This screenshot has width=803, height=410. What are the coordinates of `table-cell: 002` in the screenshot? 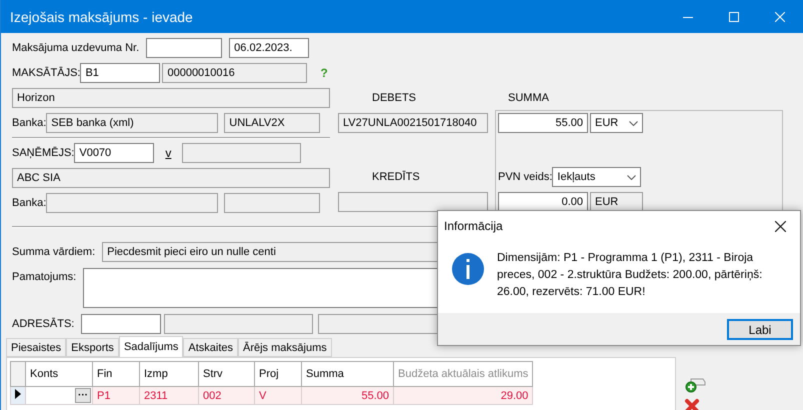 It's located at (226, 395).